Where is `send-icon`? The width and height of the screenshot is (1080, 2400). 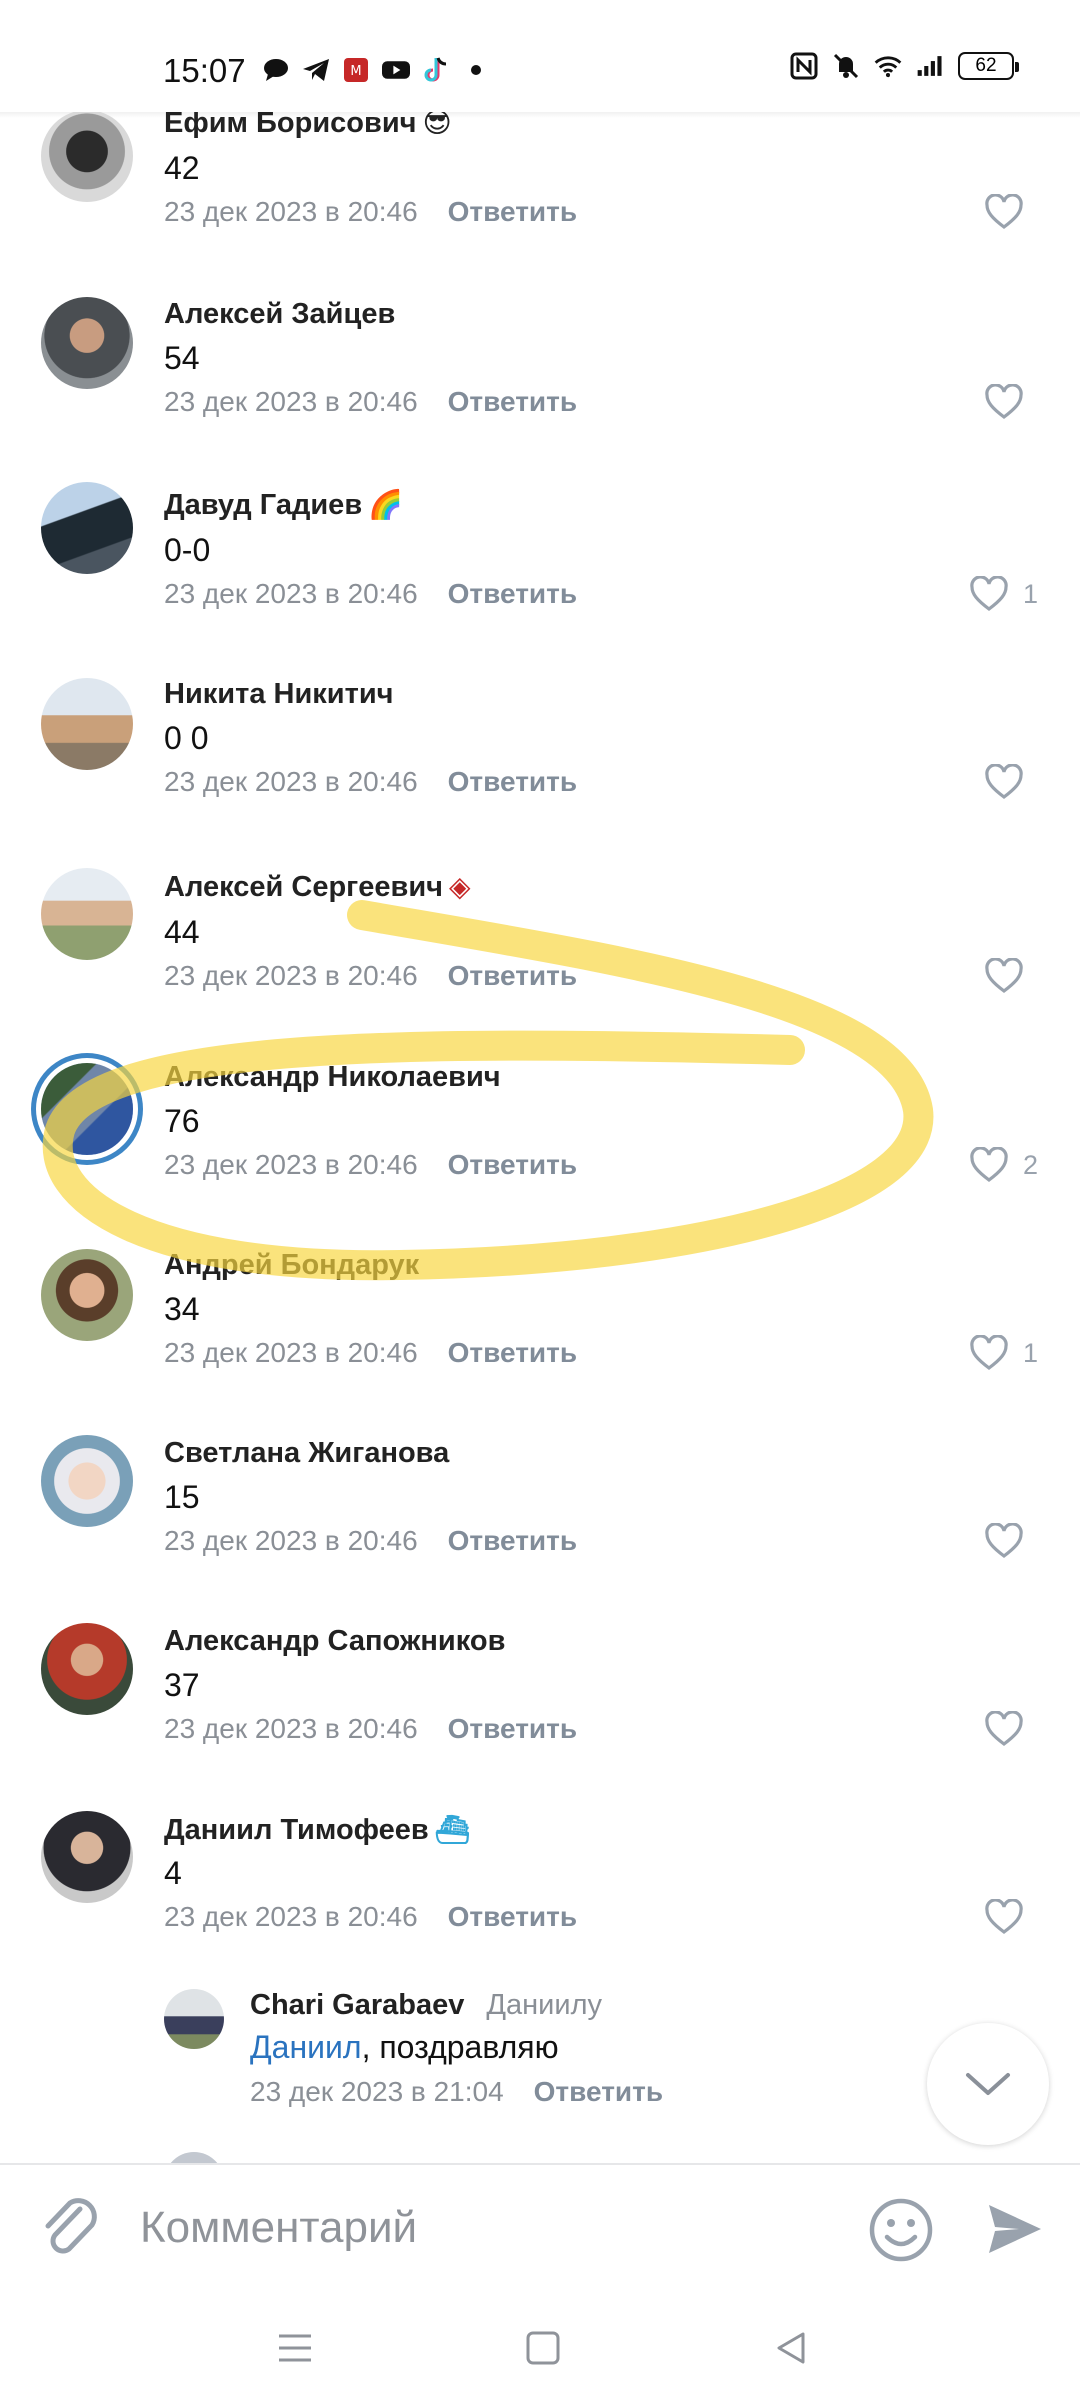 send-icon is located at coordinates (1015, 2229).